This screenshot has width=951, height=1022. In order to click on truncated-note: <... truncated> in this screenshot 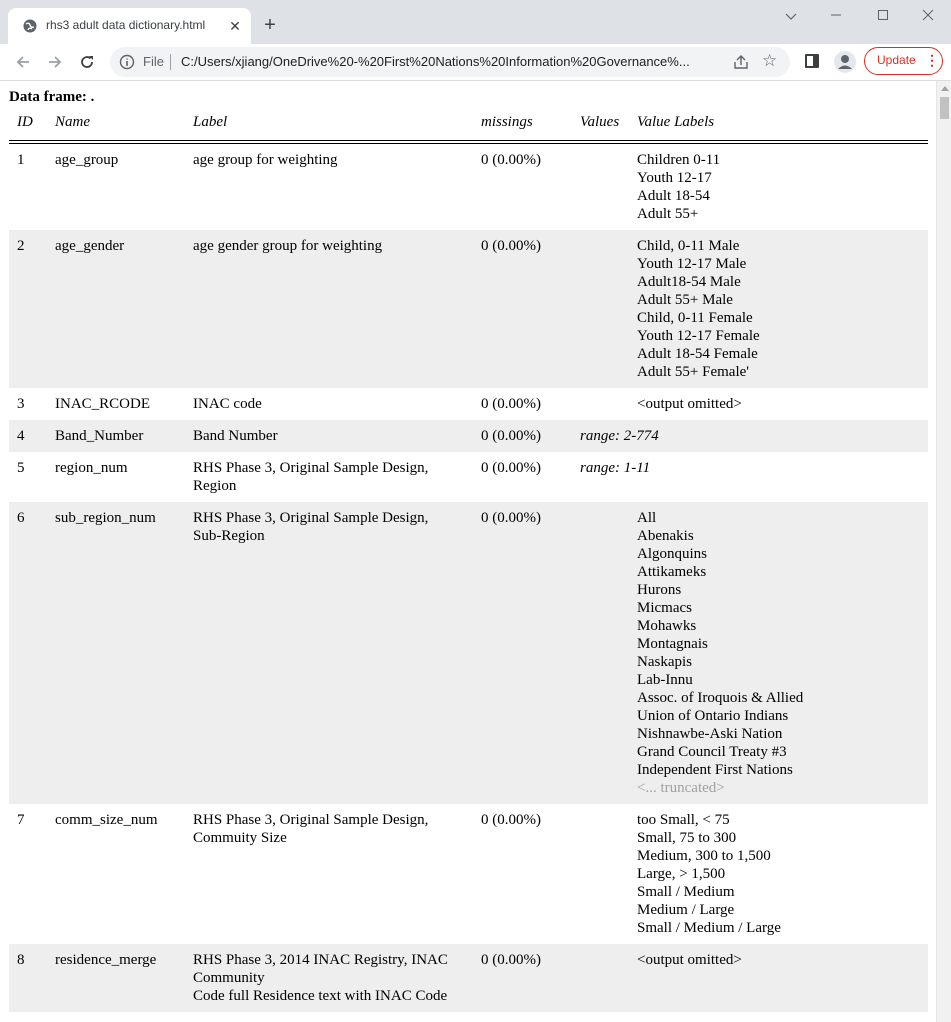, I will do `click(681, 788)`.